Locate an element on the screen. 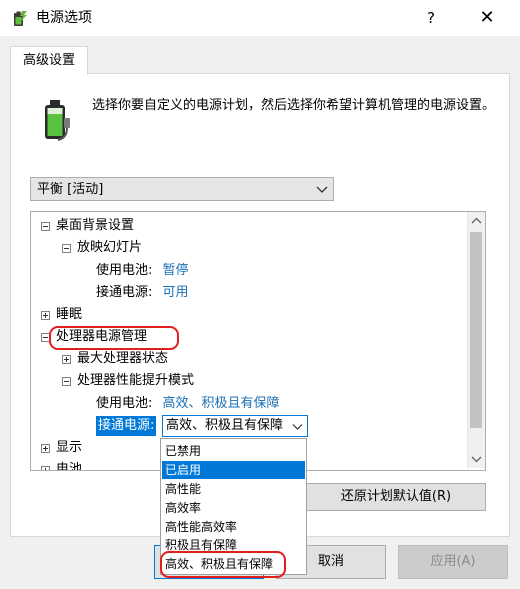 This screenshot has width=520, height=589. help-button: ? is located at coordinates (431, 18).